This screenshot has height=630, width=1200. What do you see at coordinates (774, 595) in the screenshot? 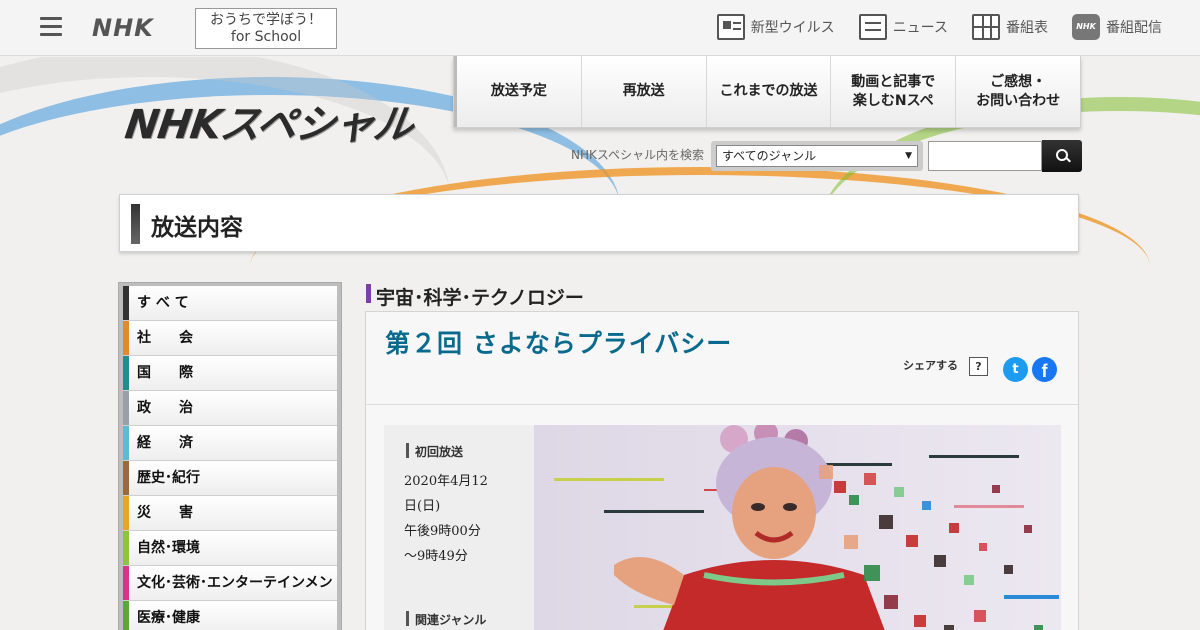
I see `red-dress` at bounding box center [774, 595].